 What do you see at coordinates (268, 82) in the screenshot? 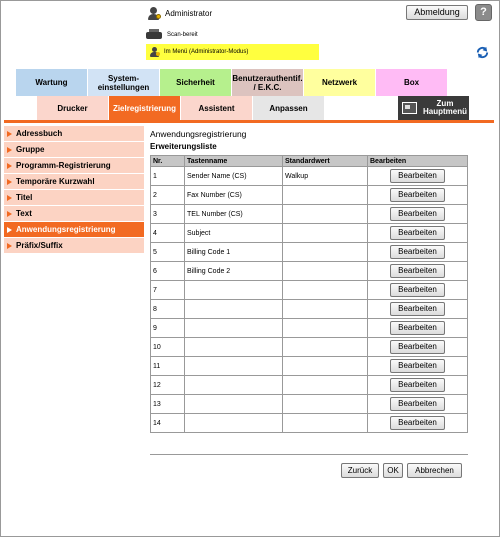
I see `tab-benutzerauthentifizierung: Benutzerauthentif. / E.K.C.` at bounding box center [268, 82].